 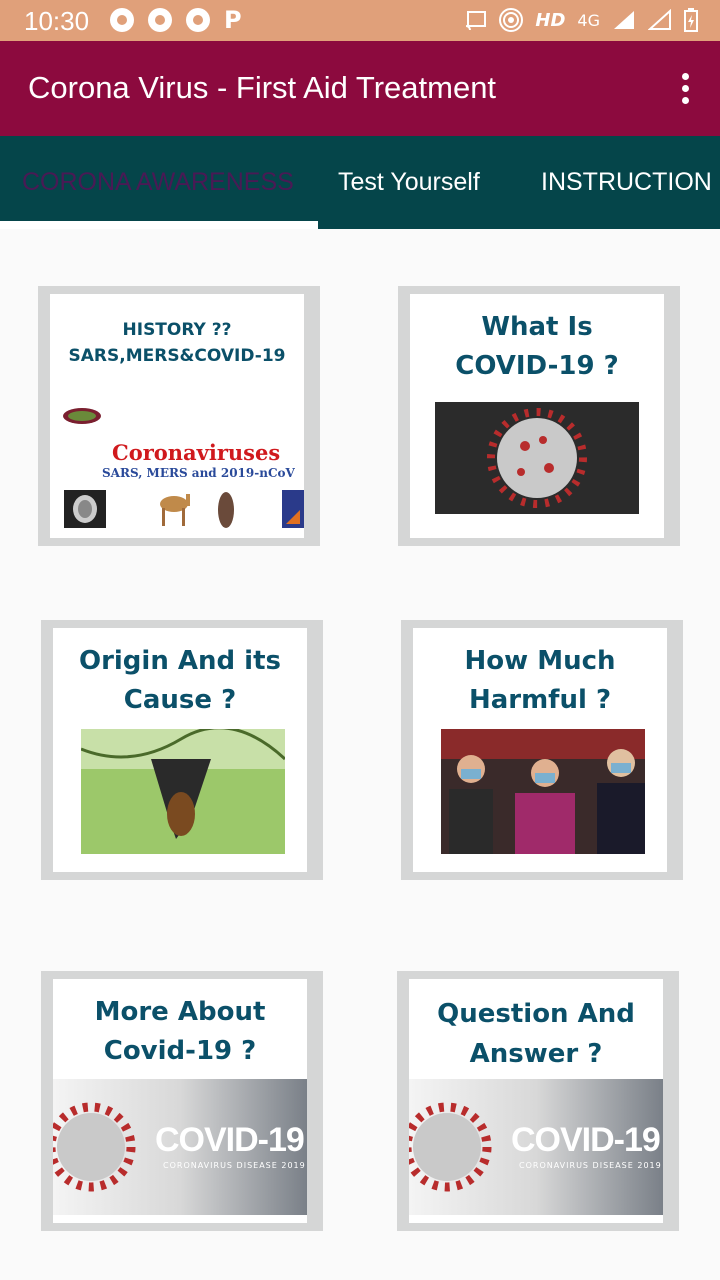 I want to click on tab-instruction: INSTRUCTION, so click(x=626, y=182).